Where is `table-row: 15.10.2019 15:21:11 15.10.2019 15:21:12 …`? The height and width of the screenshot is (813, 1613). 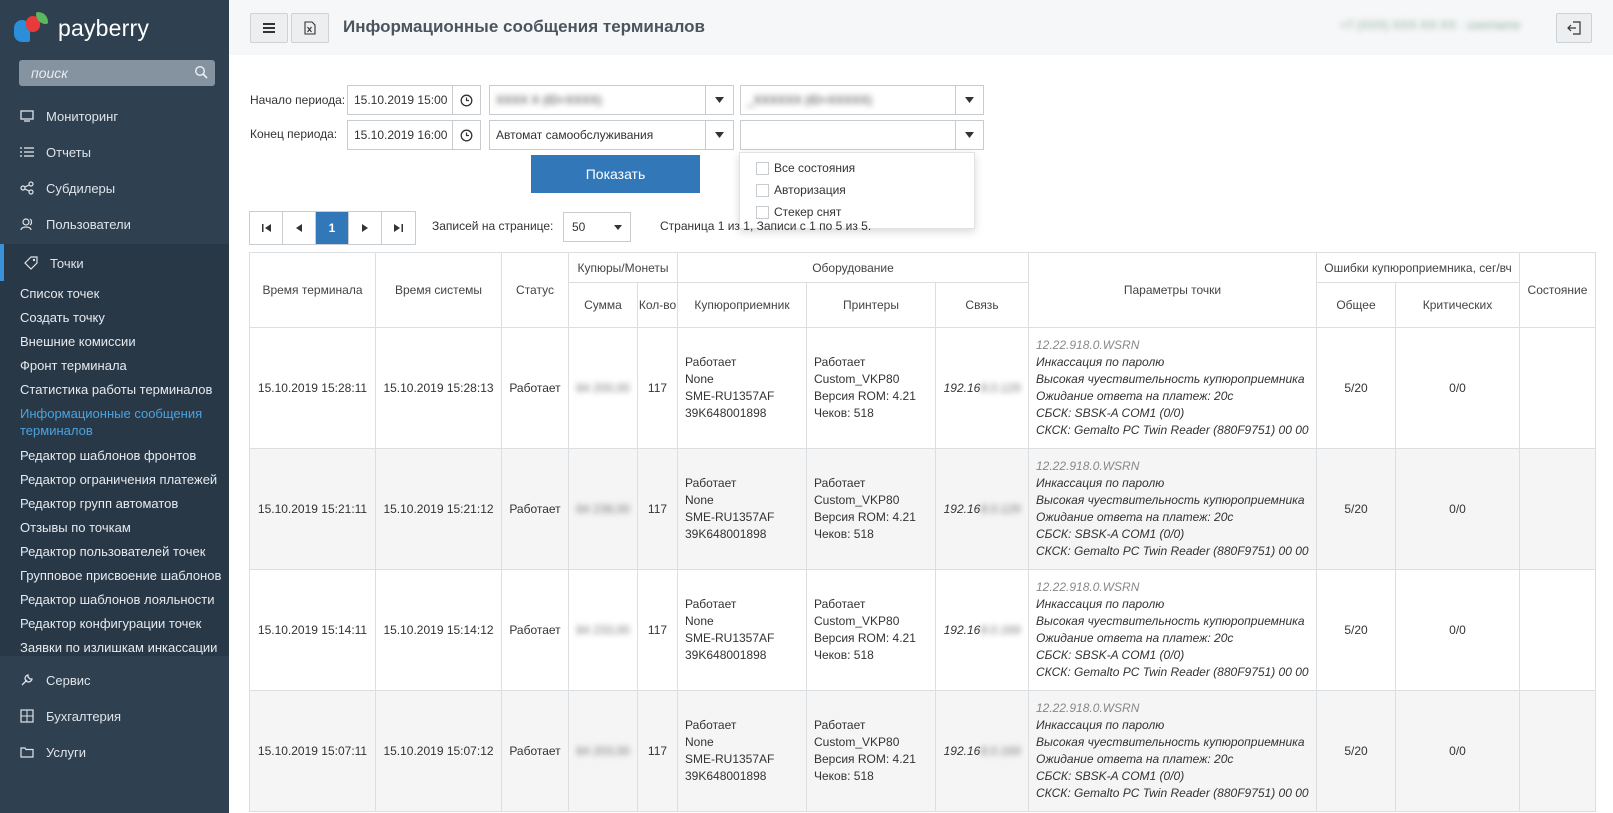 table-row: 15.10.2019 15:21:11 15.10.2019 15:21:12 … is located at coordinates (922, 509).